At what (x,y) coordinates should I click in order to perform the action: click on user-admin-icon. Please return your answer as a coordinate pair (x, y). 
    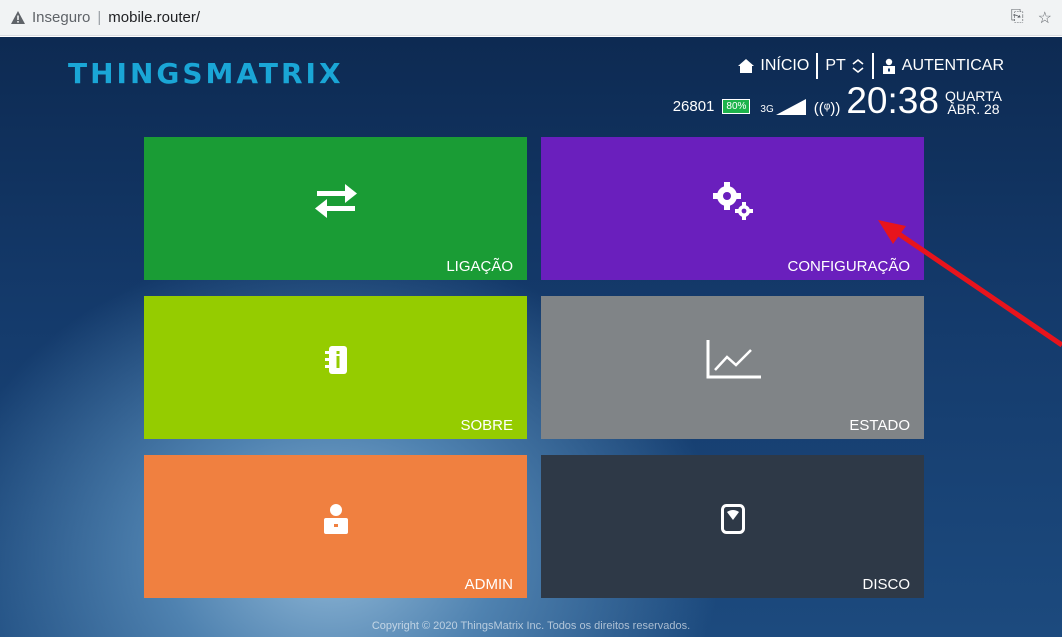
    Looking at the image, I should click on (335, 519).